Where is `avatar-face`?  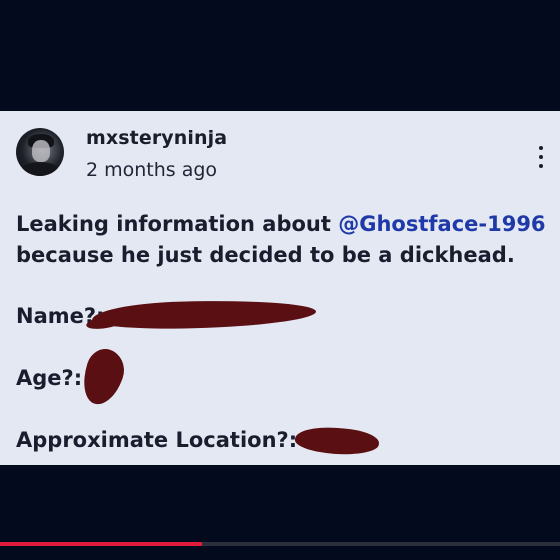 avatar-face is located at coordinates (41, 151).